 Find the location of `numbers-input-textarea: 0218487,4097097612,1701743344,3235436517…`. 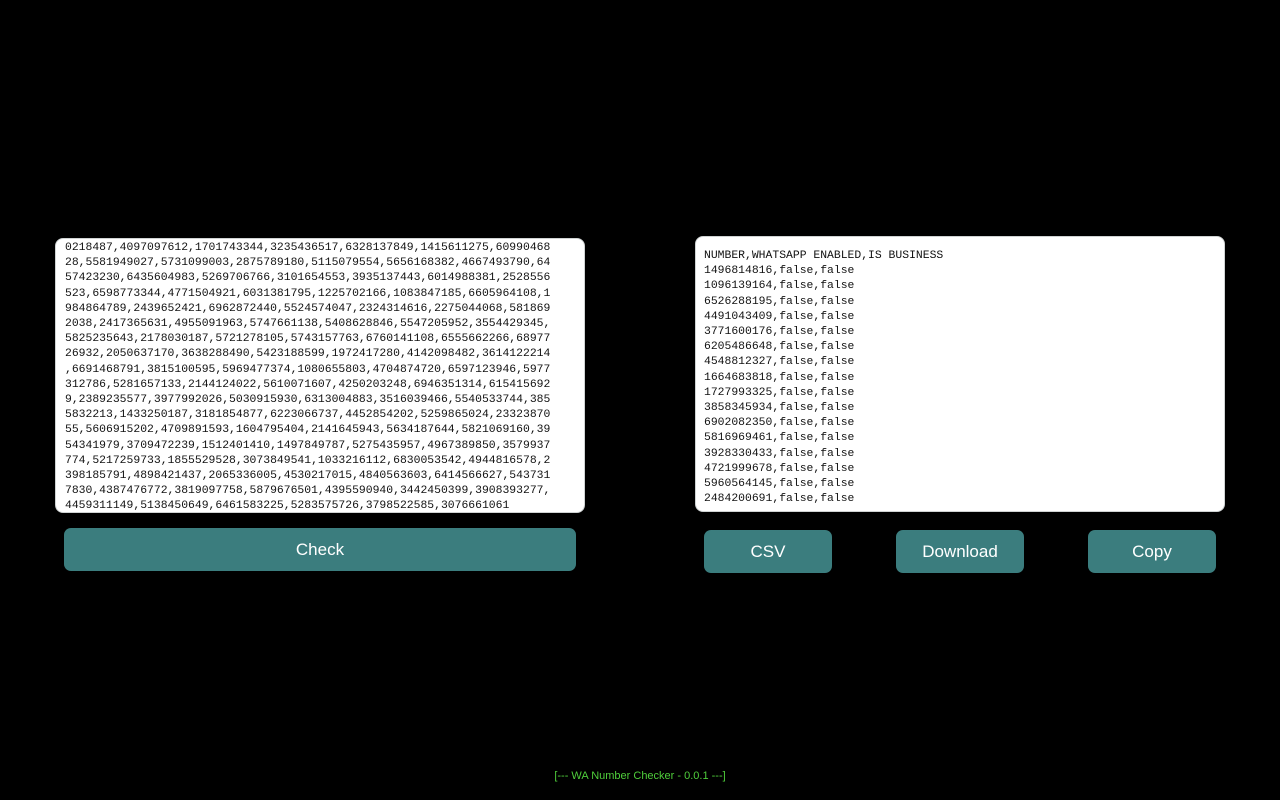

numbers-input-textarea: 0218487,4097097612,1701743344,3235436517… is located at coordinates (320, 375).